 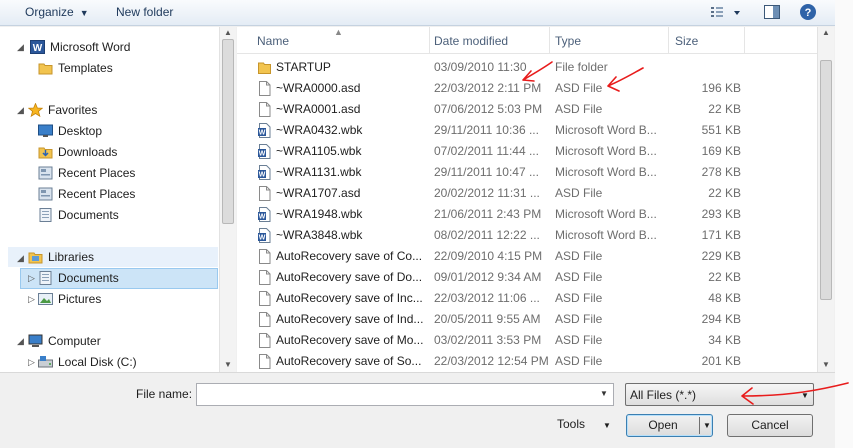 I want to click on file-size: 48 KB, so click(x=724, y=298).